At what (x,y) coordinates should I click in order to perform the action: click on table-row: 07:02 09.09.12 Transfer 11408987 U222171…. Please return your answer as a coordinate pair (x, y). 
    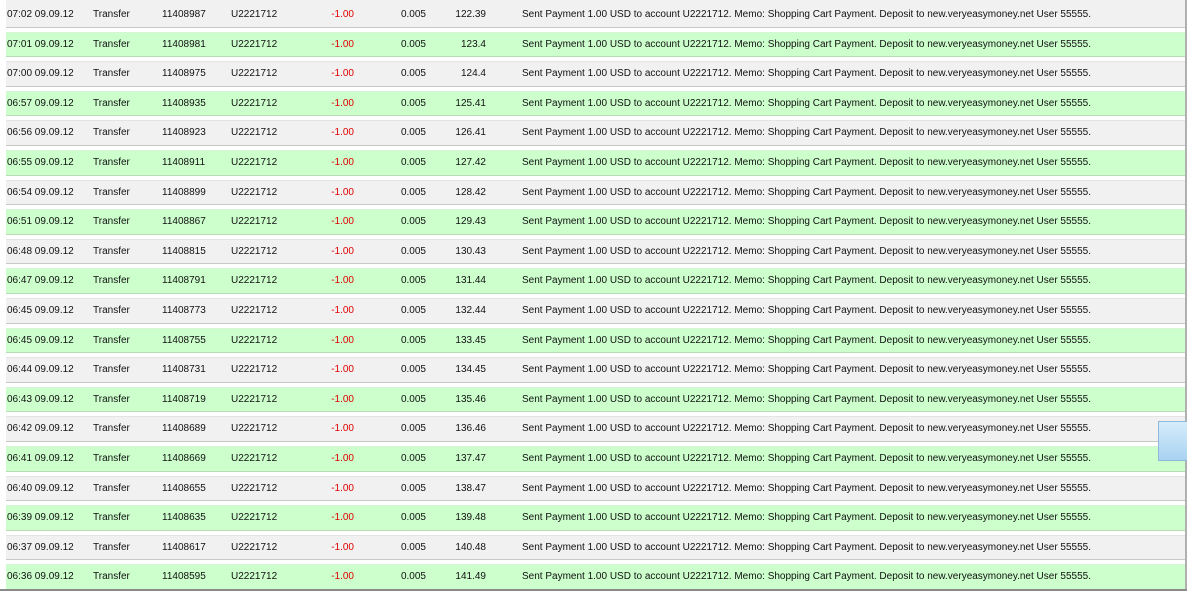
    Looking at the image, I should click on (593, 15).